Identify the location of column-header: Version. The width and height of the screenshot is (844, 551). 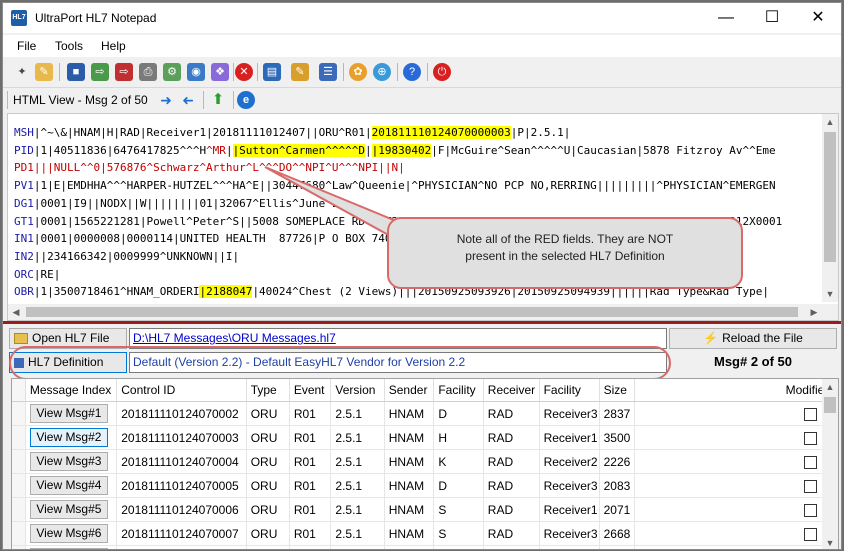
(357, 390).